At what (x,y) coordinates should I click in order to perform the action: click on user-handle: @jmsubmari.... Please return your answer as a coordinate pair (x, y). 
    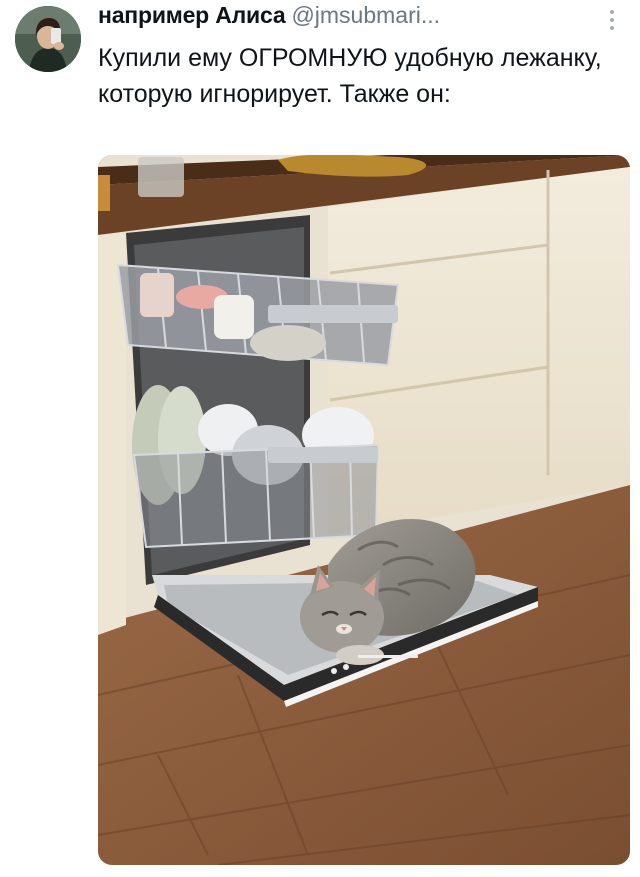
    Looking at the image, I should click on (365, 15).